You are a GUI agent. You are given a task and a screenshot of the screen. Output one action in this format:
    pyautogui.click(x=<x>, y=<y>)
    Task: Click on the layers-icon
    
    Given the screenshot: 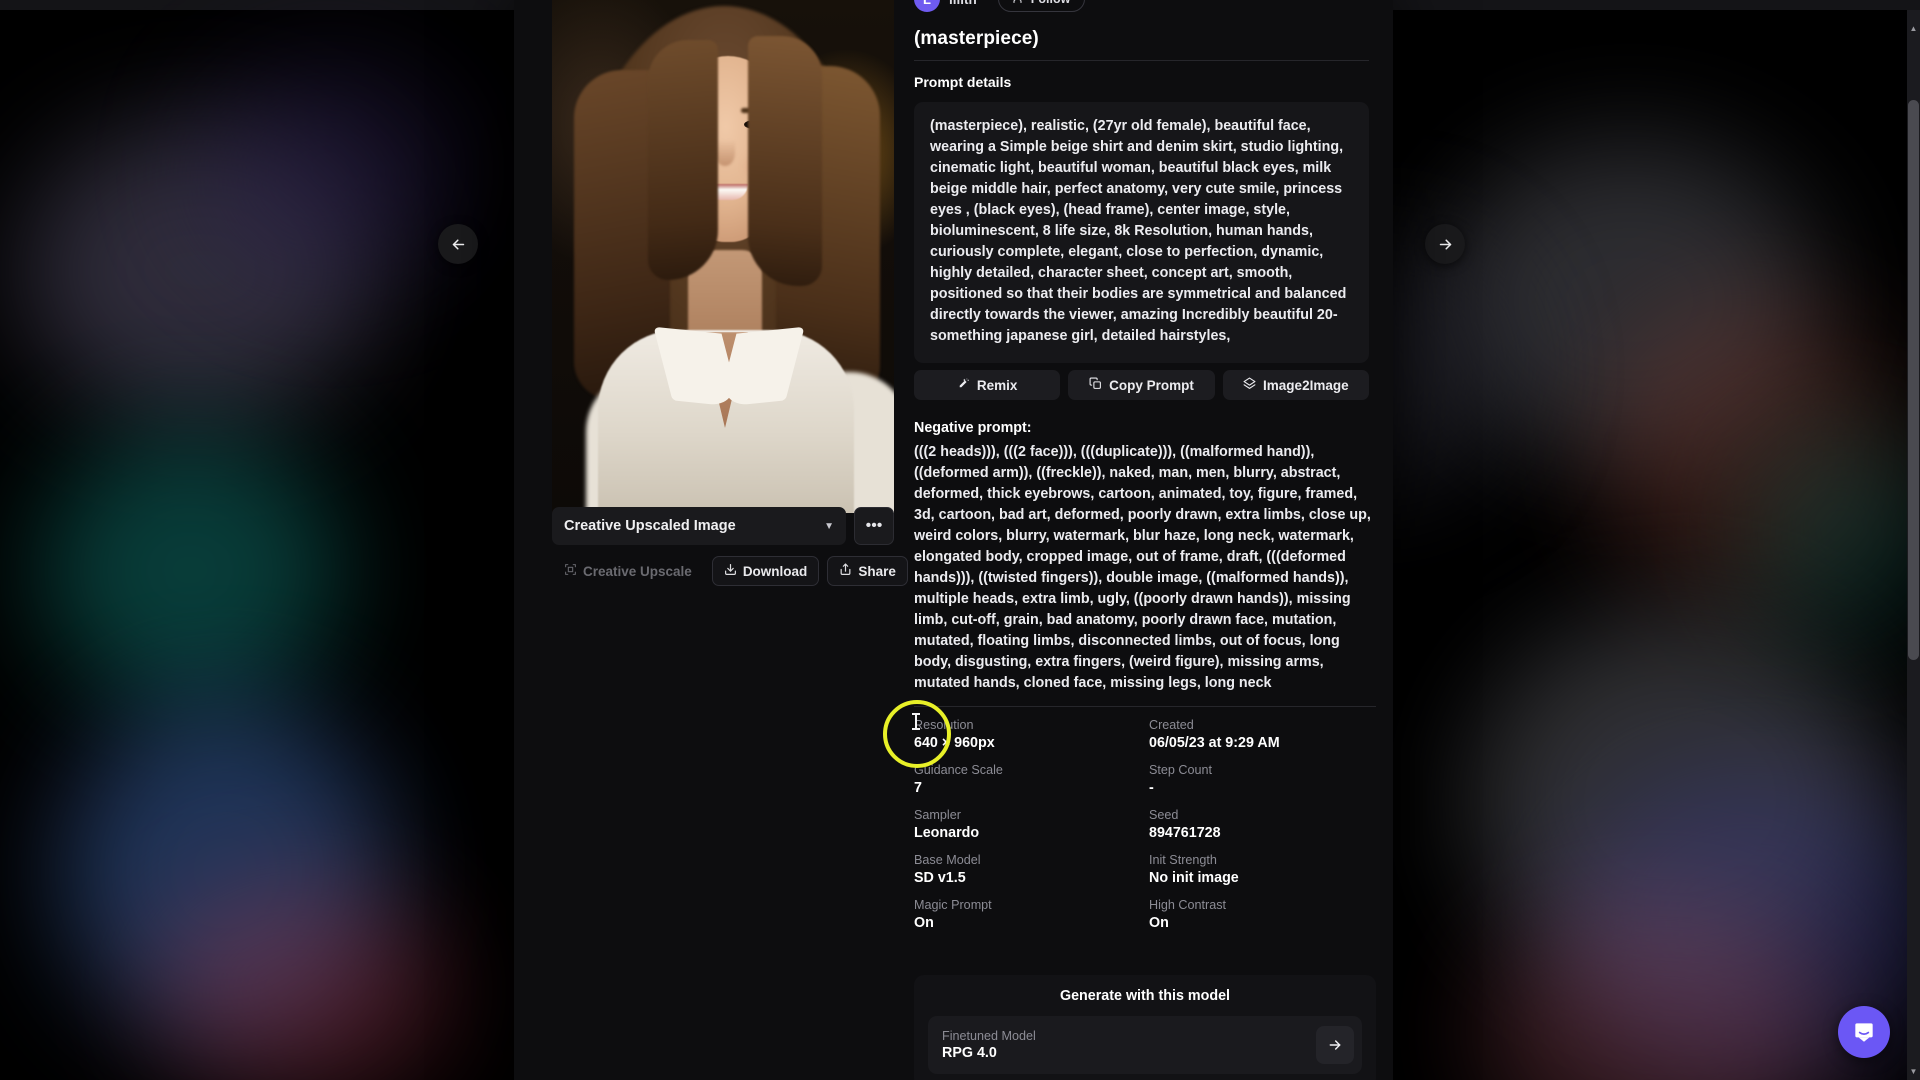 What is the action you would take?
    pyautogui.click(x=1249, y=385)
    